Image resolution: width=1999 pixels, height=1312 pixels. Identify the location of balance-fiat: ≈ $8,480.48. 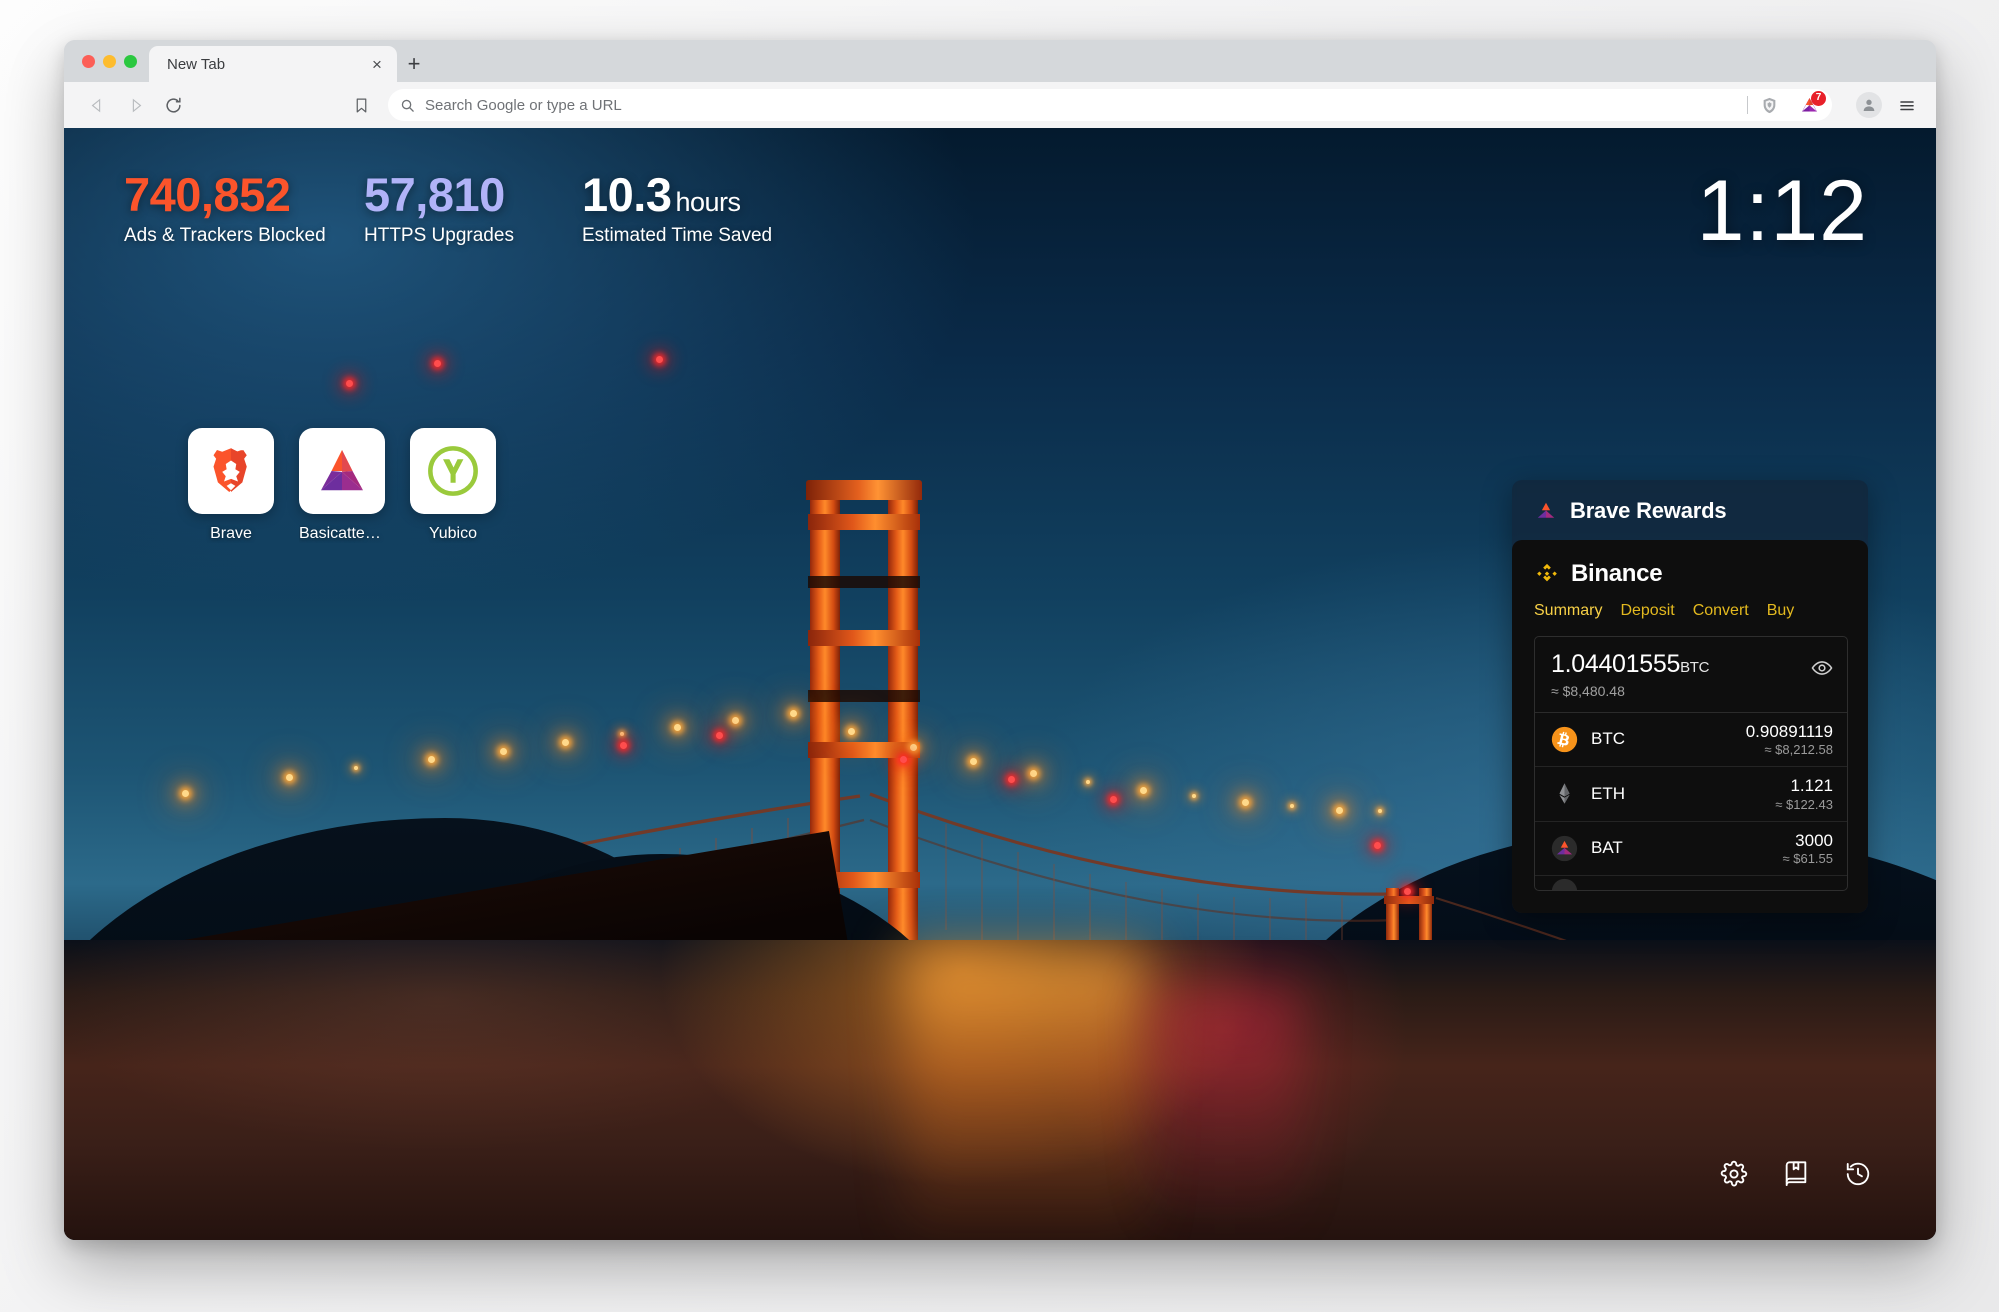
(1588, 690).